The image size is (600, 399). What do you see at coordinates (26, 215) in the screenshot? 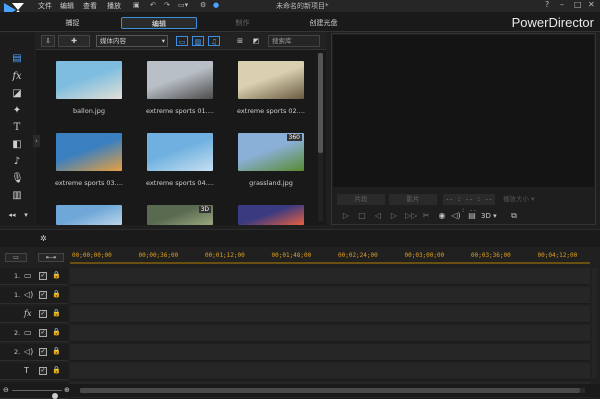
I see `rail-scroll-down-icon: ▾` at bounding box center [26, 215].